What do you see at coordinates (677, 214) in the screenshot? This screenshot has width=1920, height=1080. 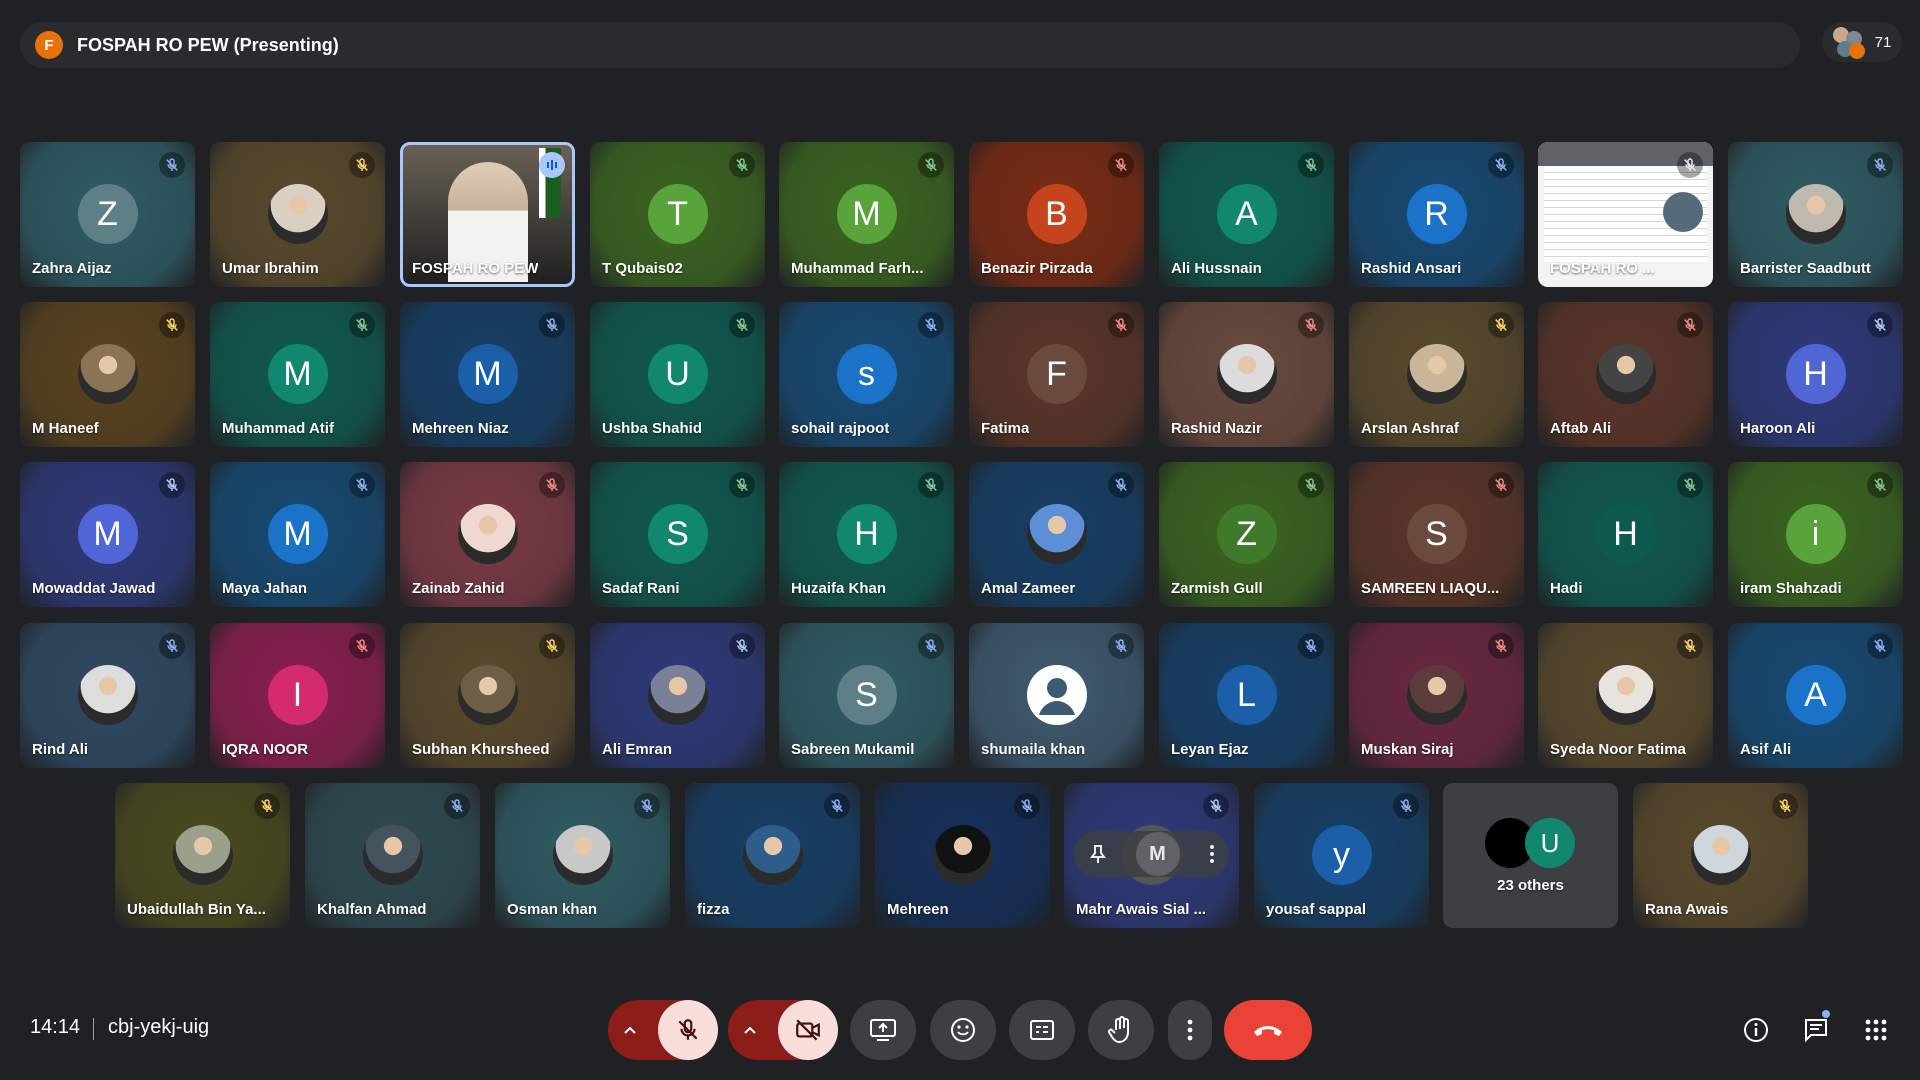 I see `participant-tile: T T Qubais02` at bounding box center [677, 214].